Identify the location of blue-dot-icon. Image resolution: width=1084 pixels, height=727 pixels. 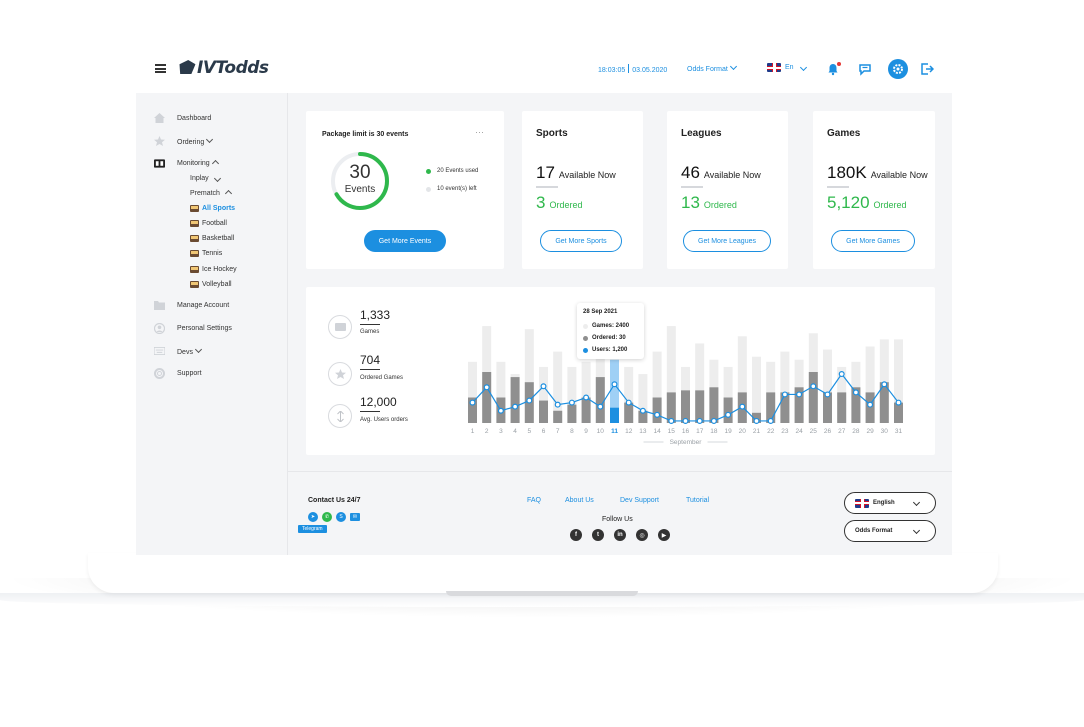
(585, 350).